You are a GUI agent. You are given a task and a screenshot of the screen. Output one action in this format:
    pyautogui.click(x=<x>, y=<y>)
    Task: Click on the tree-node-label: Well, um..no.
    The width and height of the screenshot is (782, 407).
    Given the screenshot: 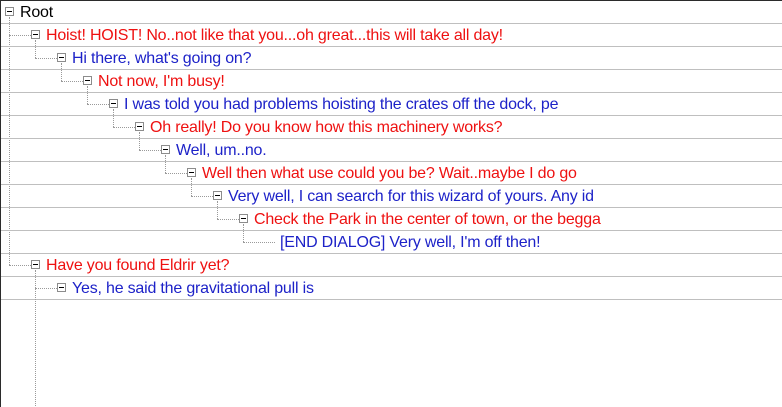 What is the action you would take?
    pyautogui.click(x=221, y=150)
    